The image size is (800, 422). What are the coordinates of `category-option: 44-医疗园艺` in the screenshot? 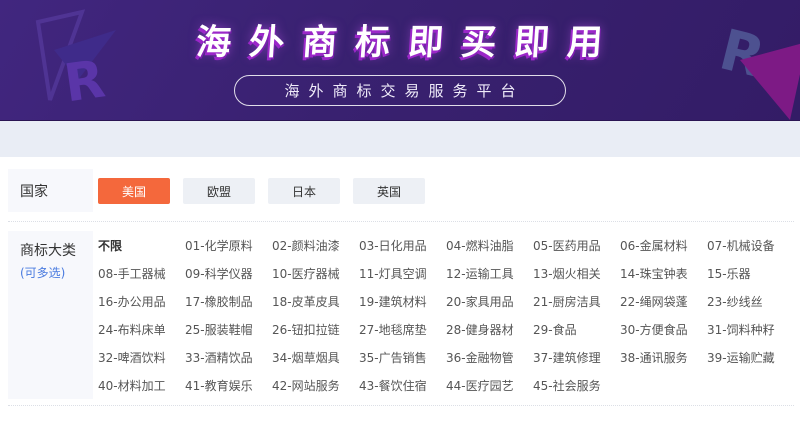 It's located at (489, 385).